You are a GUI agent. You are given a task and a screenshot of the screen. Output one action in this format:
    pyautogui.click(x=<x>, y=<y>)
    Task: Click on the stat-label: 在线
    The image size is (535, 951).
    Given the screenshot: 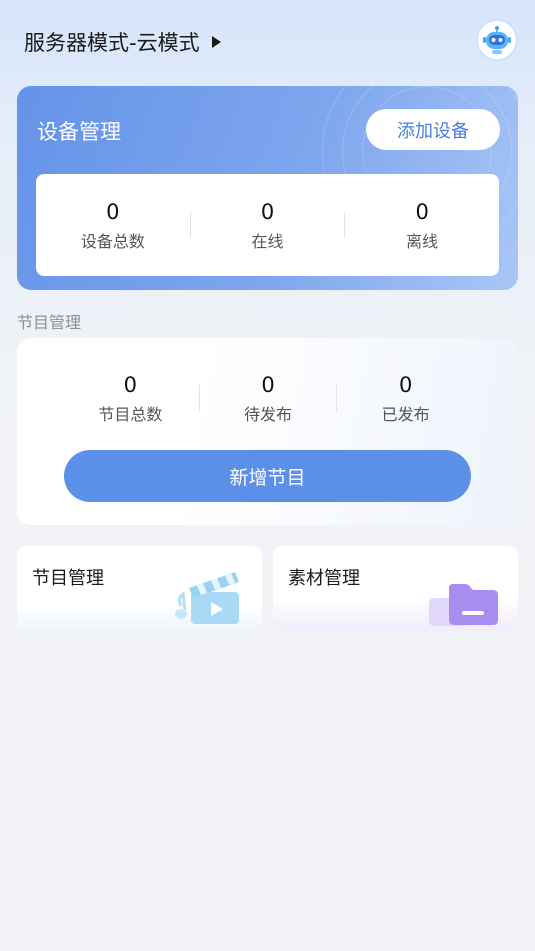 What is the action you would take?
    pyautogui.click(x=267, y=241)
    